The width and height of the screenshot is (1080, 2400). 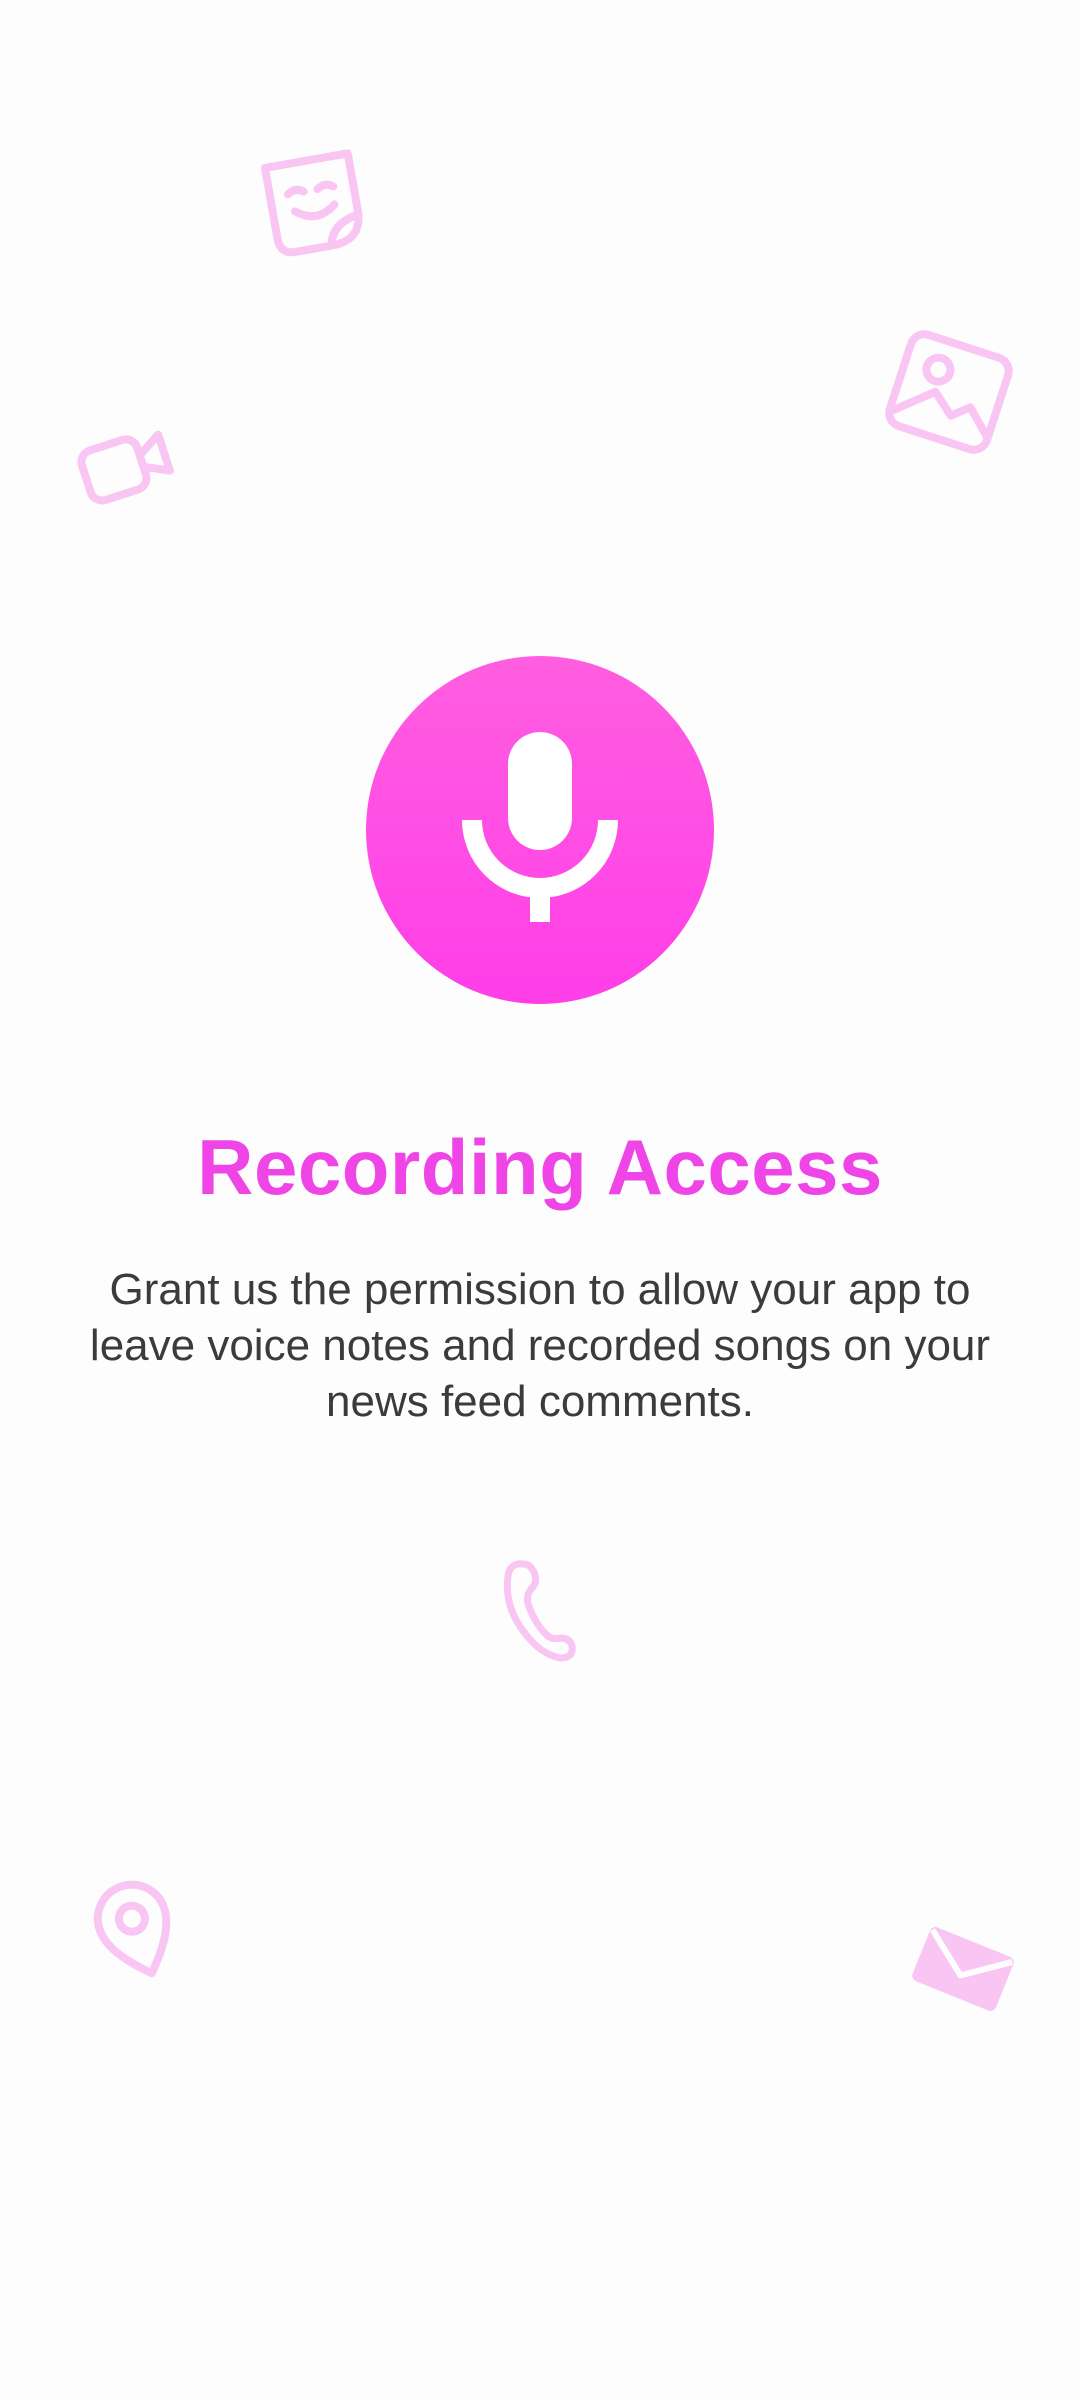 What do you see at coordinates (314, 204) in the screenshot?
I see `sticker-icon` at bounding box center [314, 204].